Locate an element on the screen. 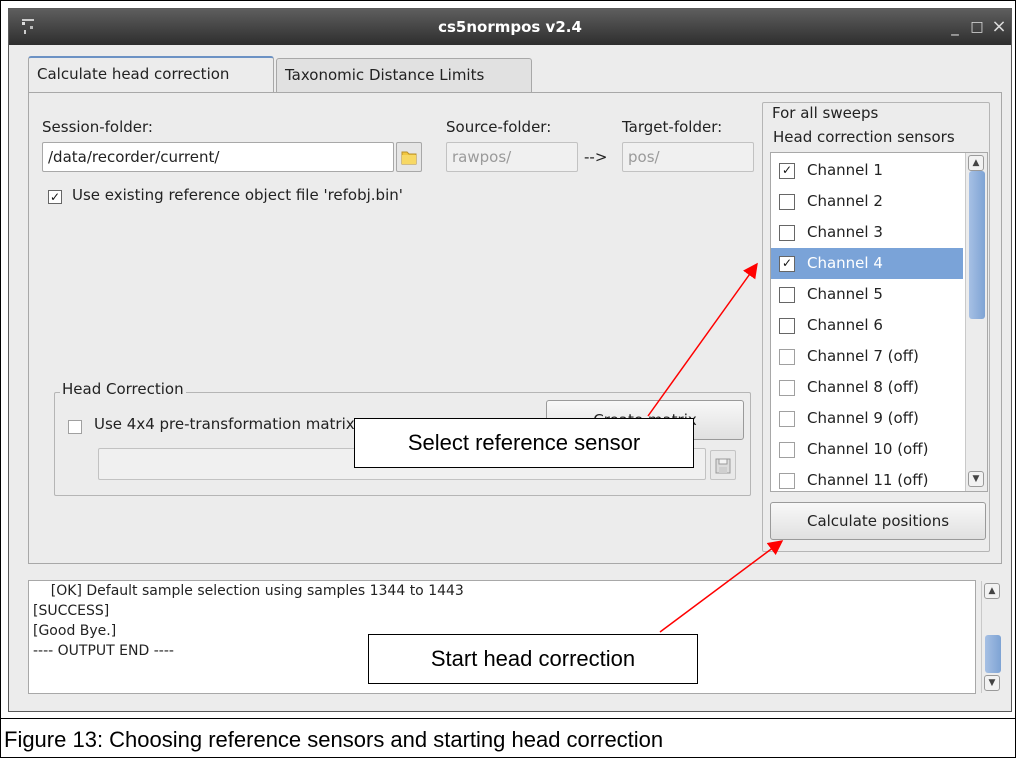  list-item-channel-5: Channel 5 is located at coordinates (867, 294).